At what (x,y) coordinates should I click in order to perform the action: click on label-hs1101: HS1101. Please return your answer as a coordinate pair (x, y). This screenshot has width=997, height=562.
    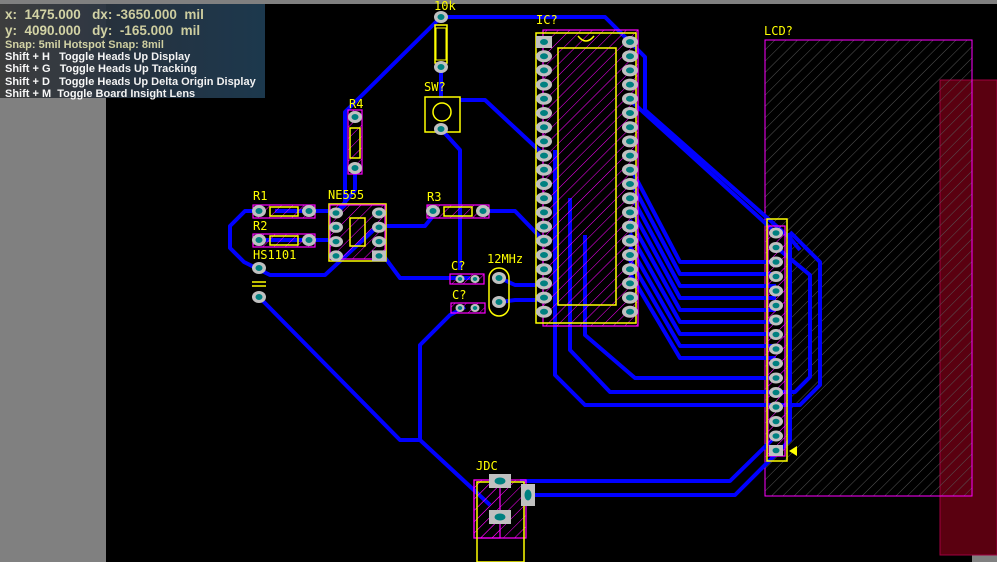
    Looking at the image, I should click on (275, 255).